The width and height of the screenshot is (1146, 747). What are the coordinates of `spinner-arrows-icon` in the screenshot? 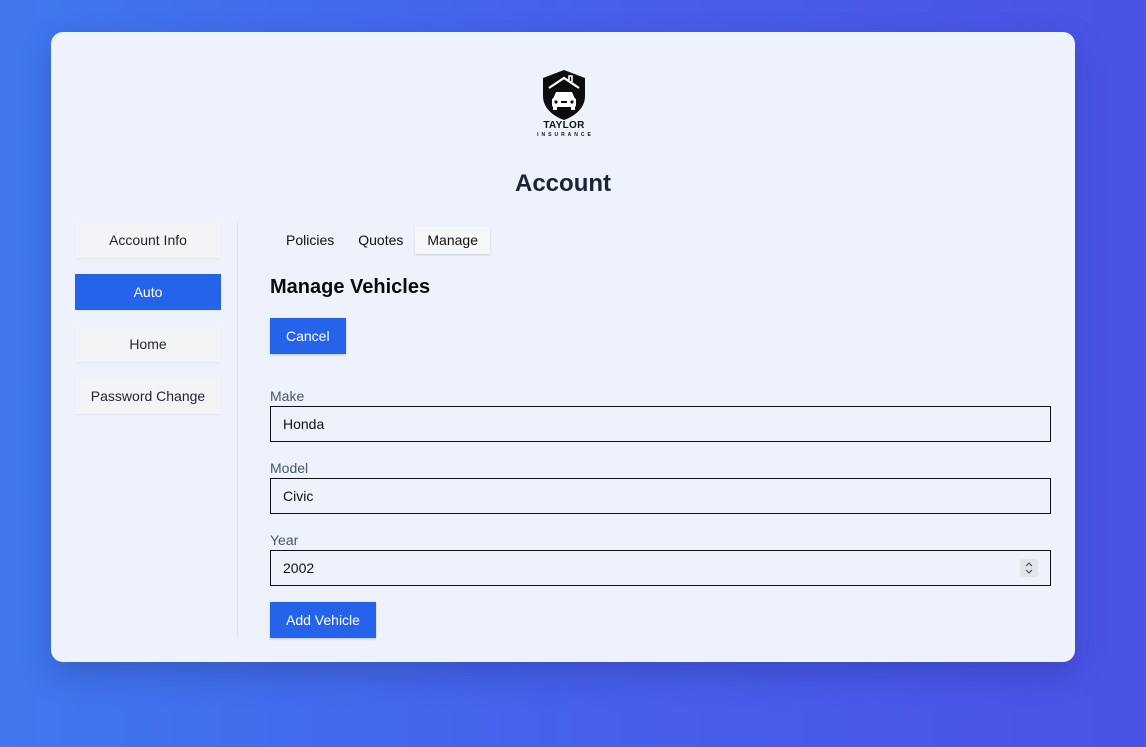 It's located at (1029, 568).